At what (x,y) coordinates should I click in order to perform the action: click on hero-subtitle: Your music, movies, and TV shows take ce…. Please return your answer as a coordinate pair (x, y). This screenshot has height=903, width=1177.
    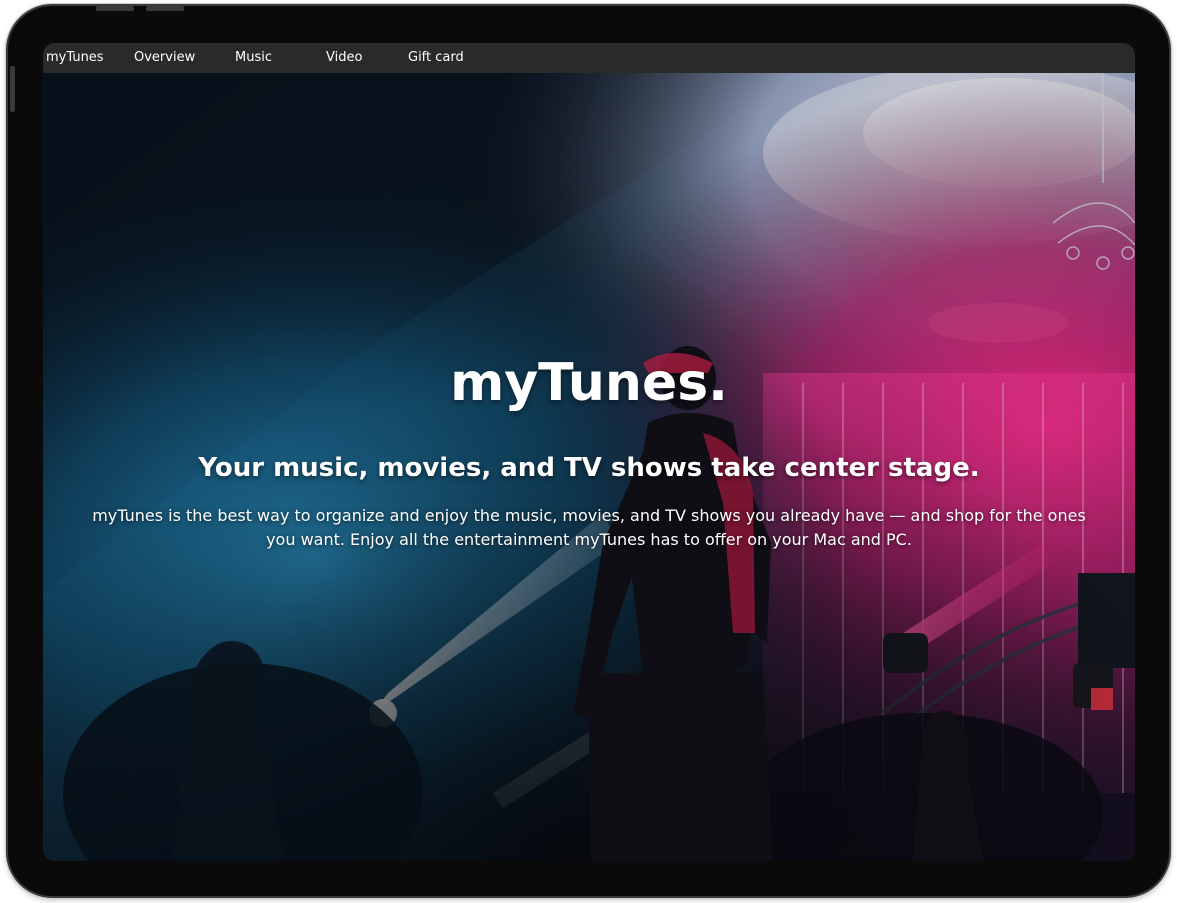
    Looking at the image, I should click on (589, 467).